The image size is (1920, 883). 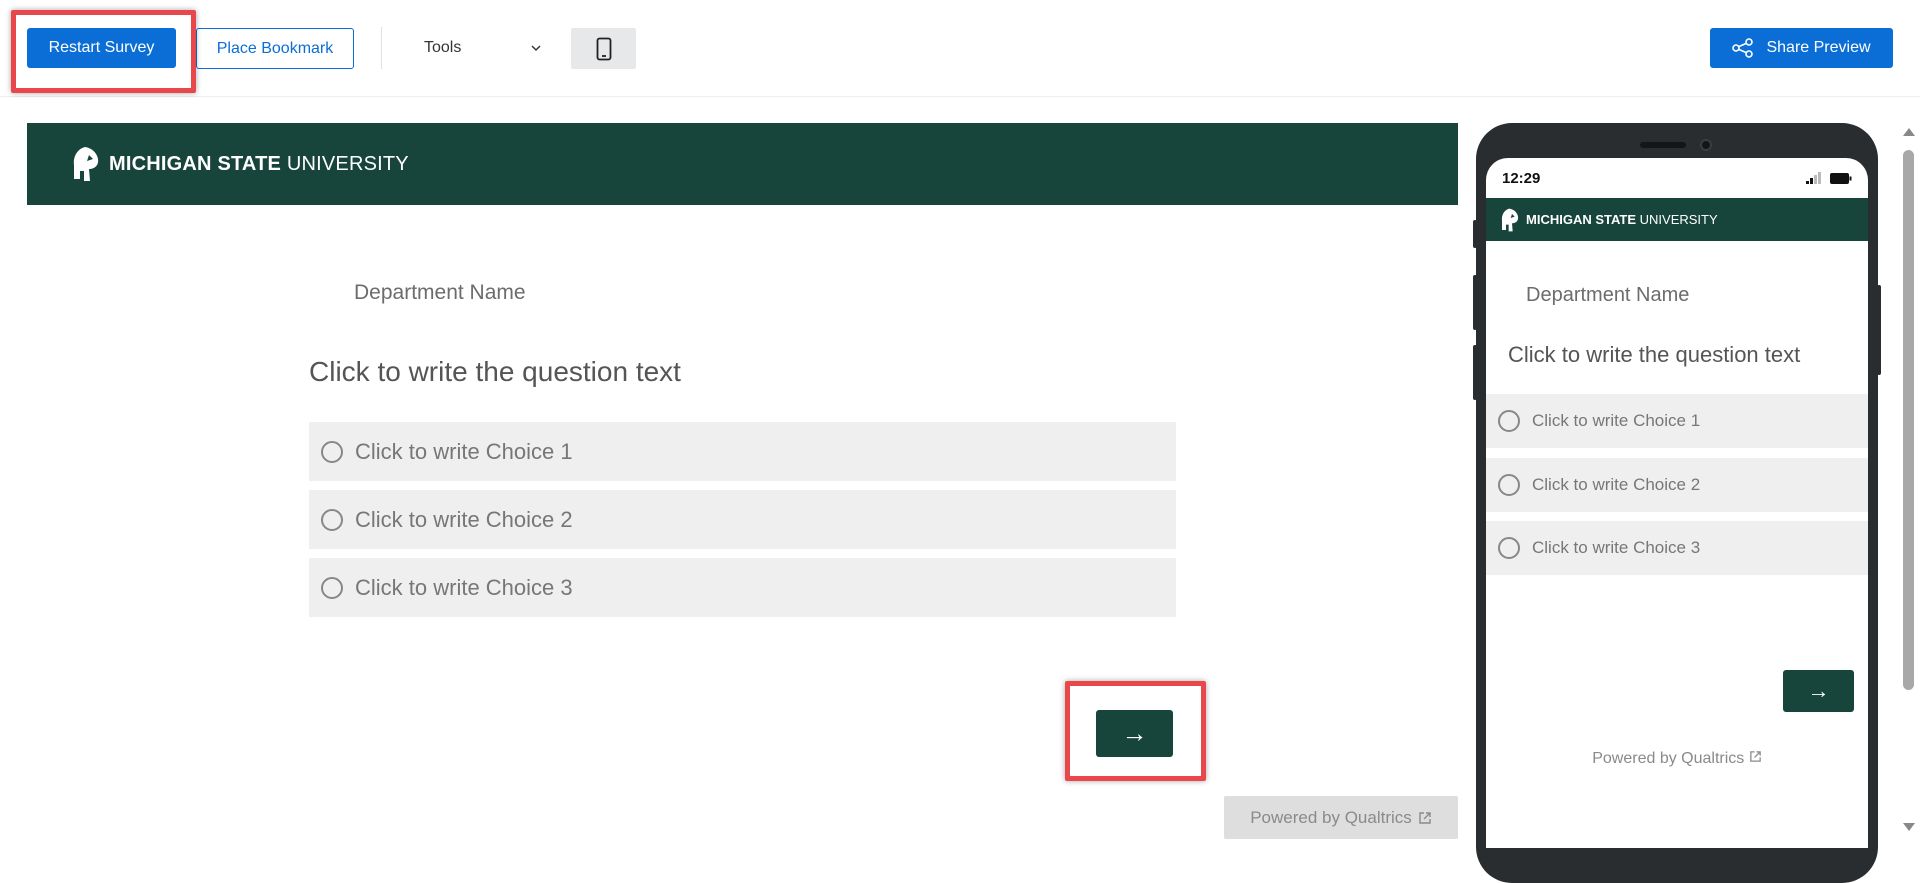 I want to click on mobile-choice-item-2: Click to write Choice 2, so click(x=1677, y=485).